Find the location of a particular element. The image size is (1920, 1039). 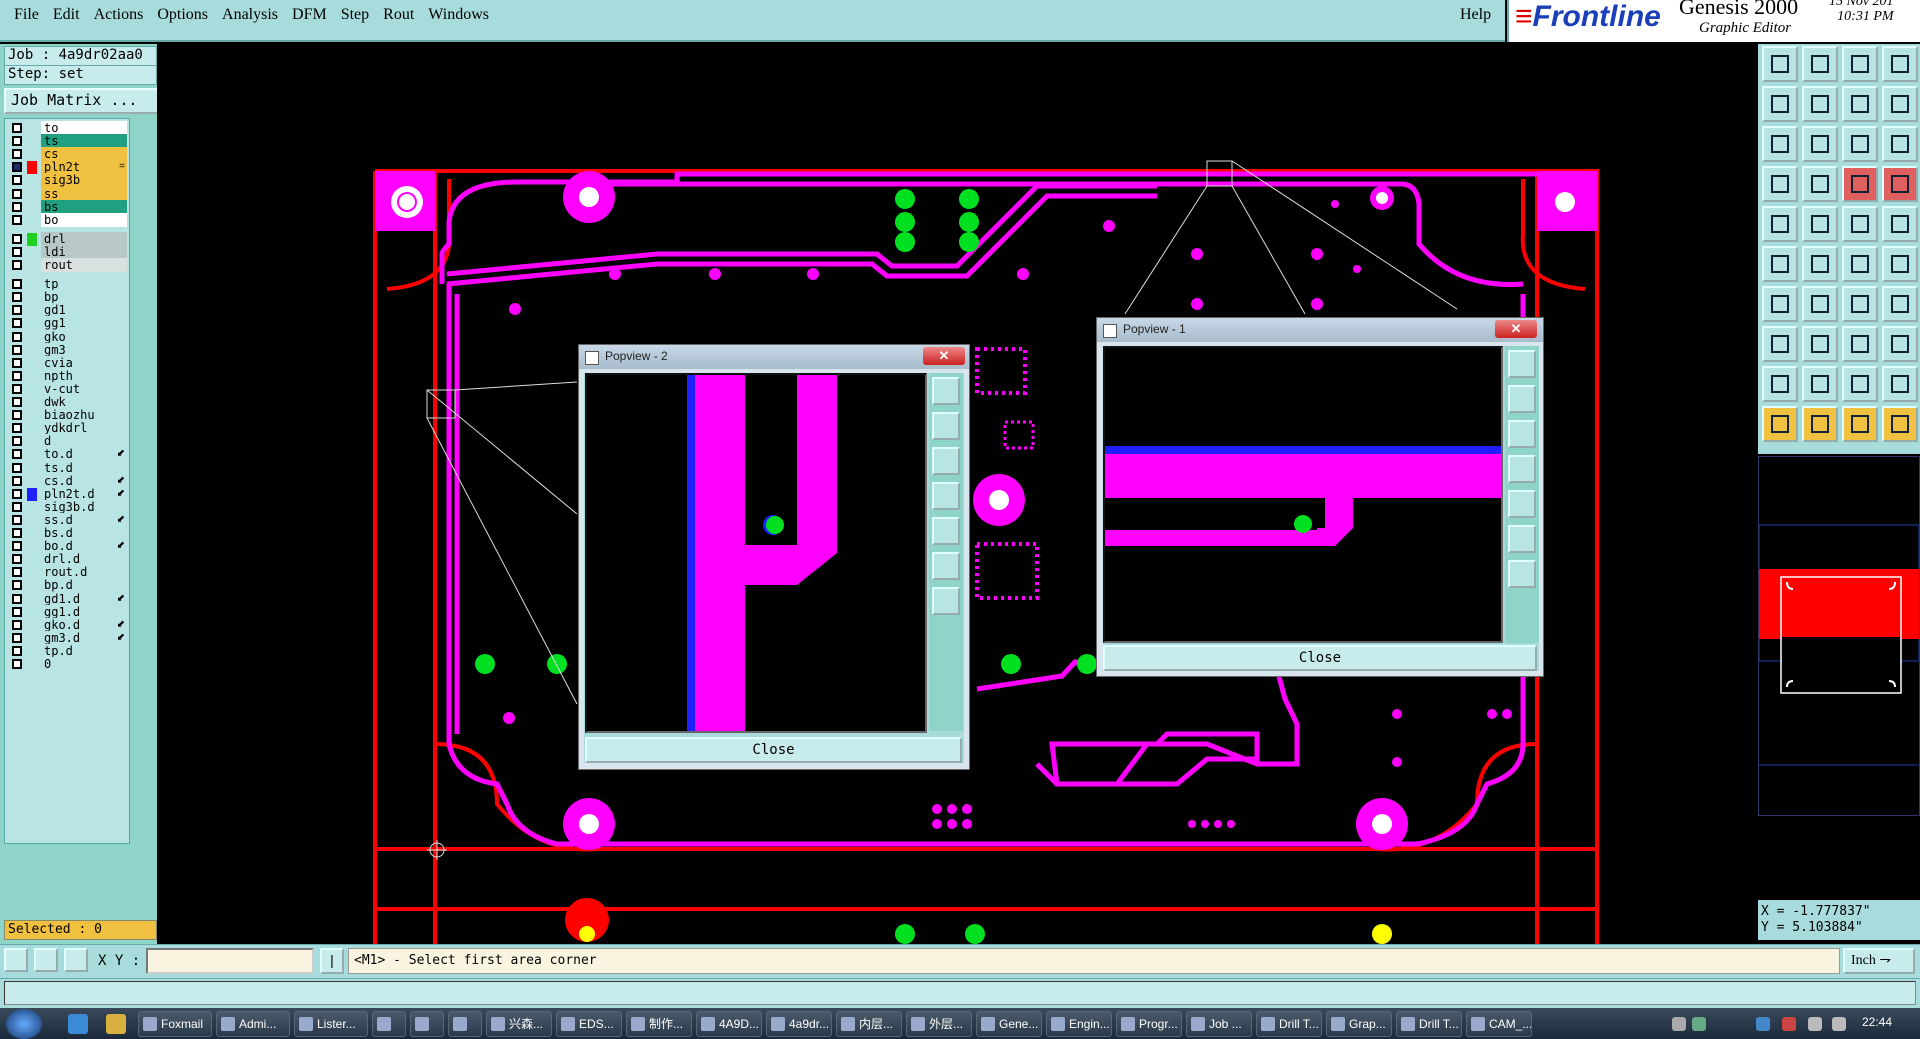

ie-icon is located at coordinates (78, 1024).